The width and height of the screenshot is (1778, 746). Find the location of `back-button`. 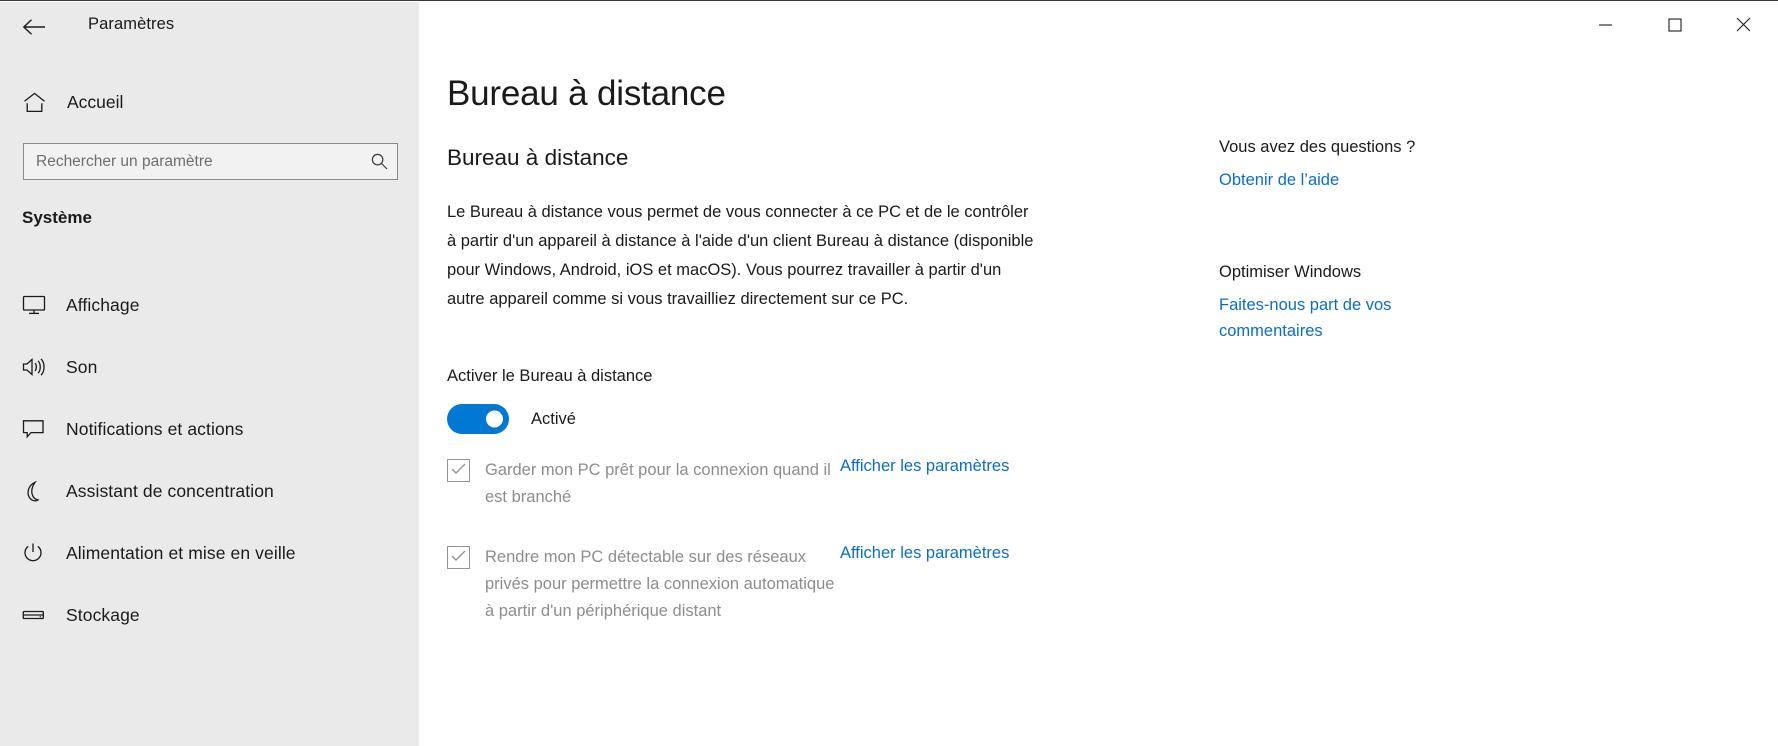

back-button is located at coordinates (34, 27).